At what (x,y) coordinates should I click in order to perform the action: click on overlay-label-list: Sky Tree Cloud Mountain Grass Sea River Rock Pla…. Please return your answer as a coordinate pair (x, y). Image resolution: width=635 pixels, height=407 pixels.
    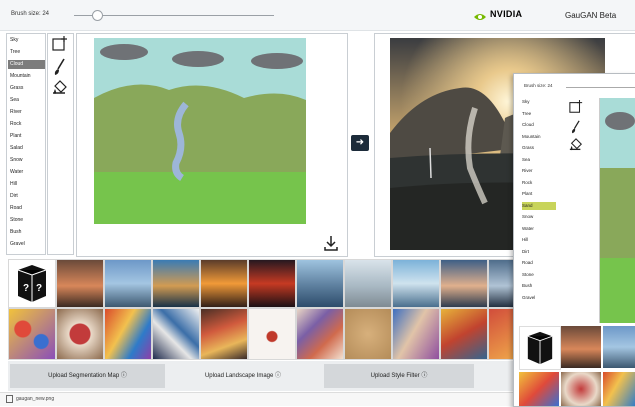
    Looking at the image, I should click on (536, 211).